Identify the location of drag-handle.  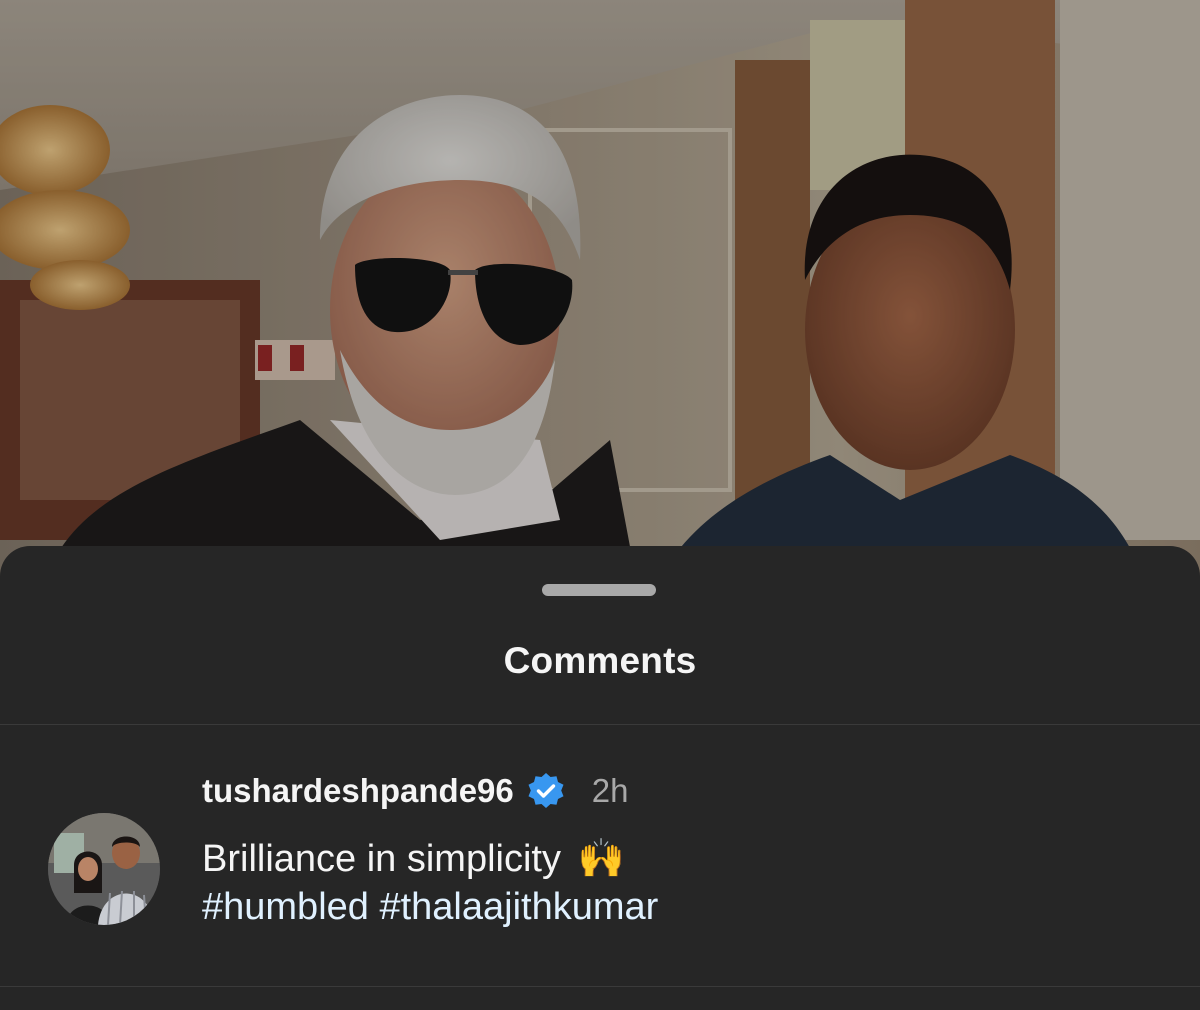
(599, 590).